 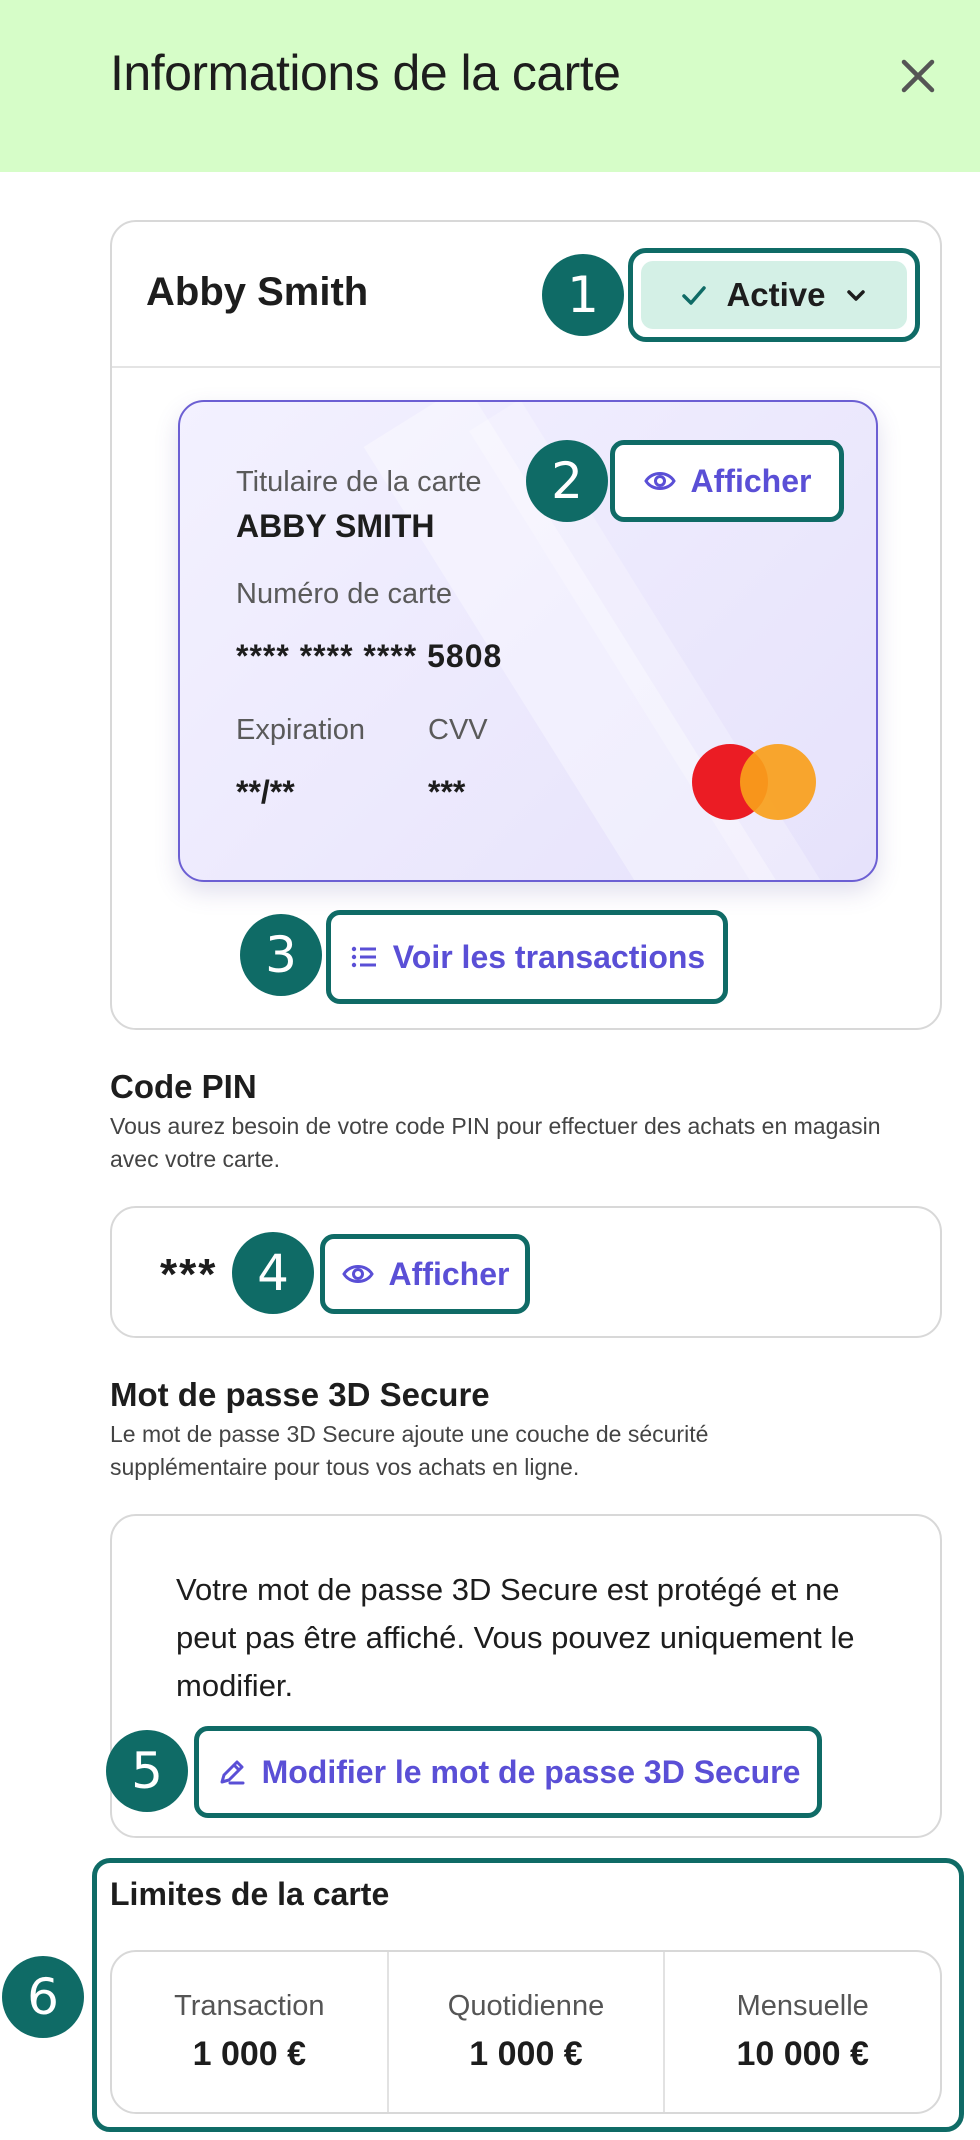 What do you see at coordinates (526, 2006) in the screenshot?
I see `limit-label: Quotidienne` at bounding box center [526, 2006].